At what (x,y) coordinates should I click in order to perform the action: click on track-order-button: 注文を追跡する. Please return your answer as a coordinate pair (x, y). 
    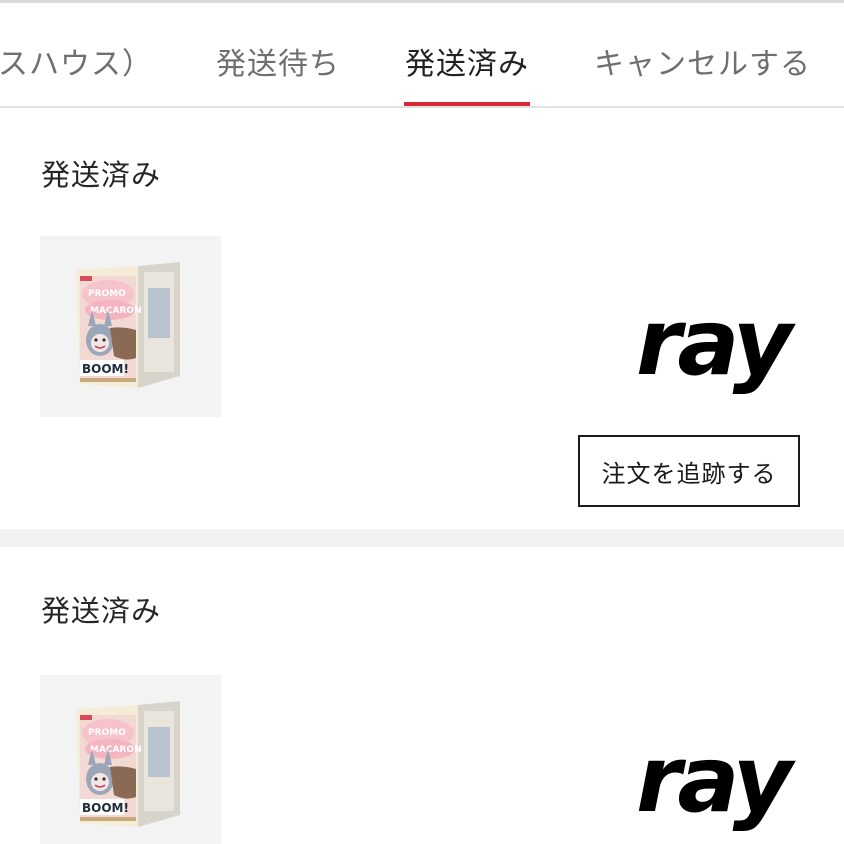
    Looking at the image, I should click on (689, 471).